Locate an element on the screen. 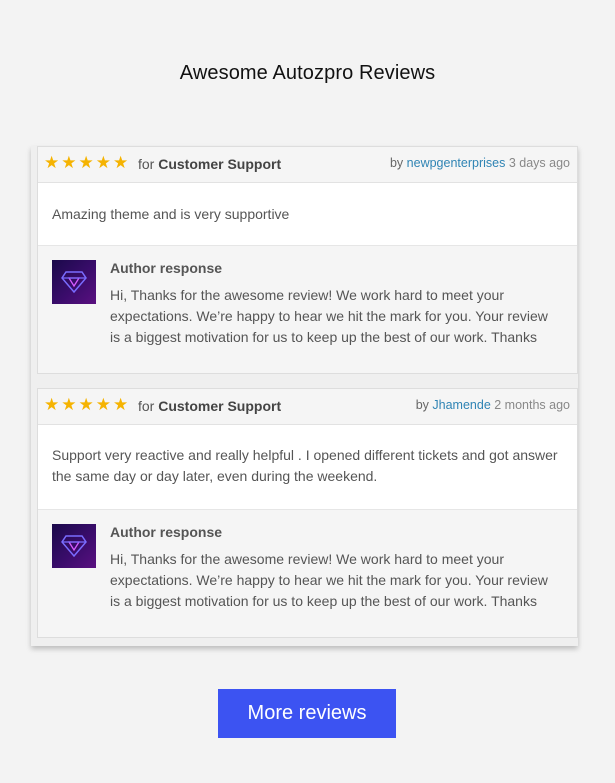 The width and height of the screenshot is (615, 783). review-byline: by newpgenterprises 3 days ago is located at coordinates (480, 163).